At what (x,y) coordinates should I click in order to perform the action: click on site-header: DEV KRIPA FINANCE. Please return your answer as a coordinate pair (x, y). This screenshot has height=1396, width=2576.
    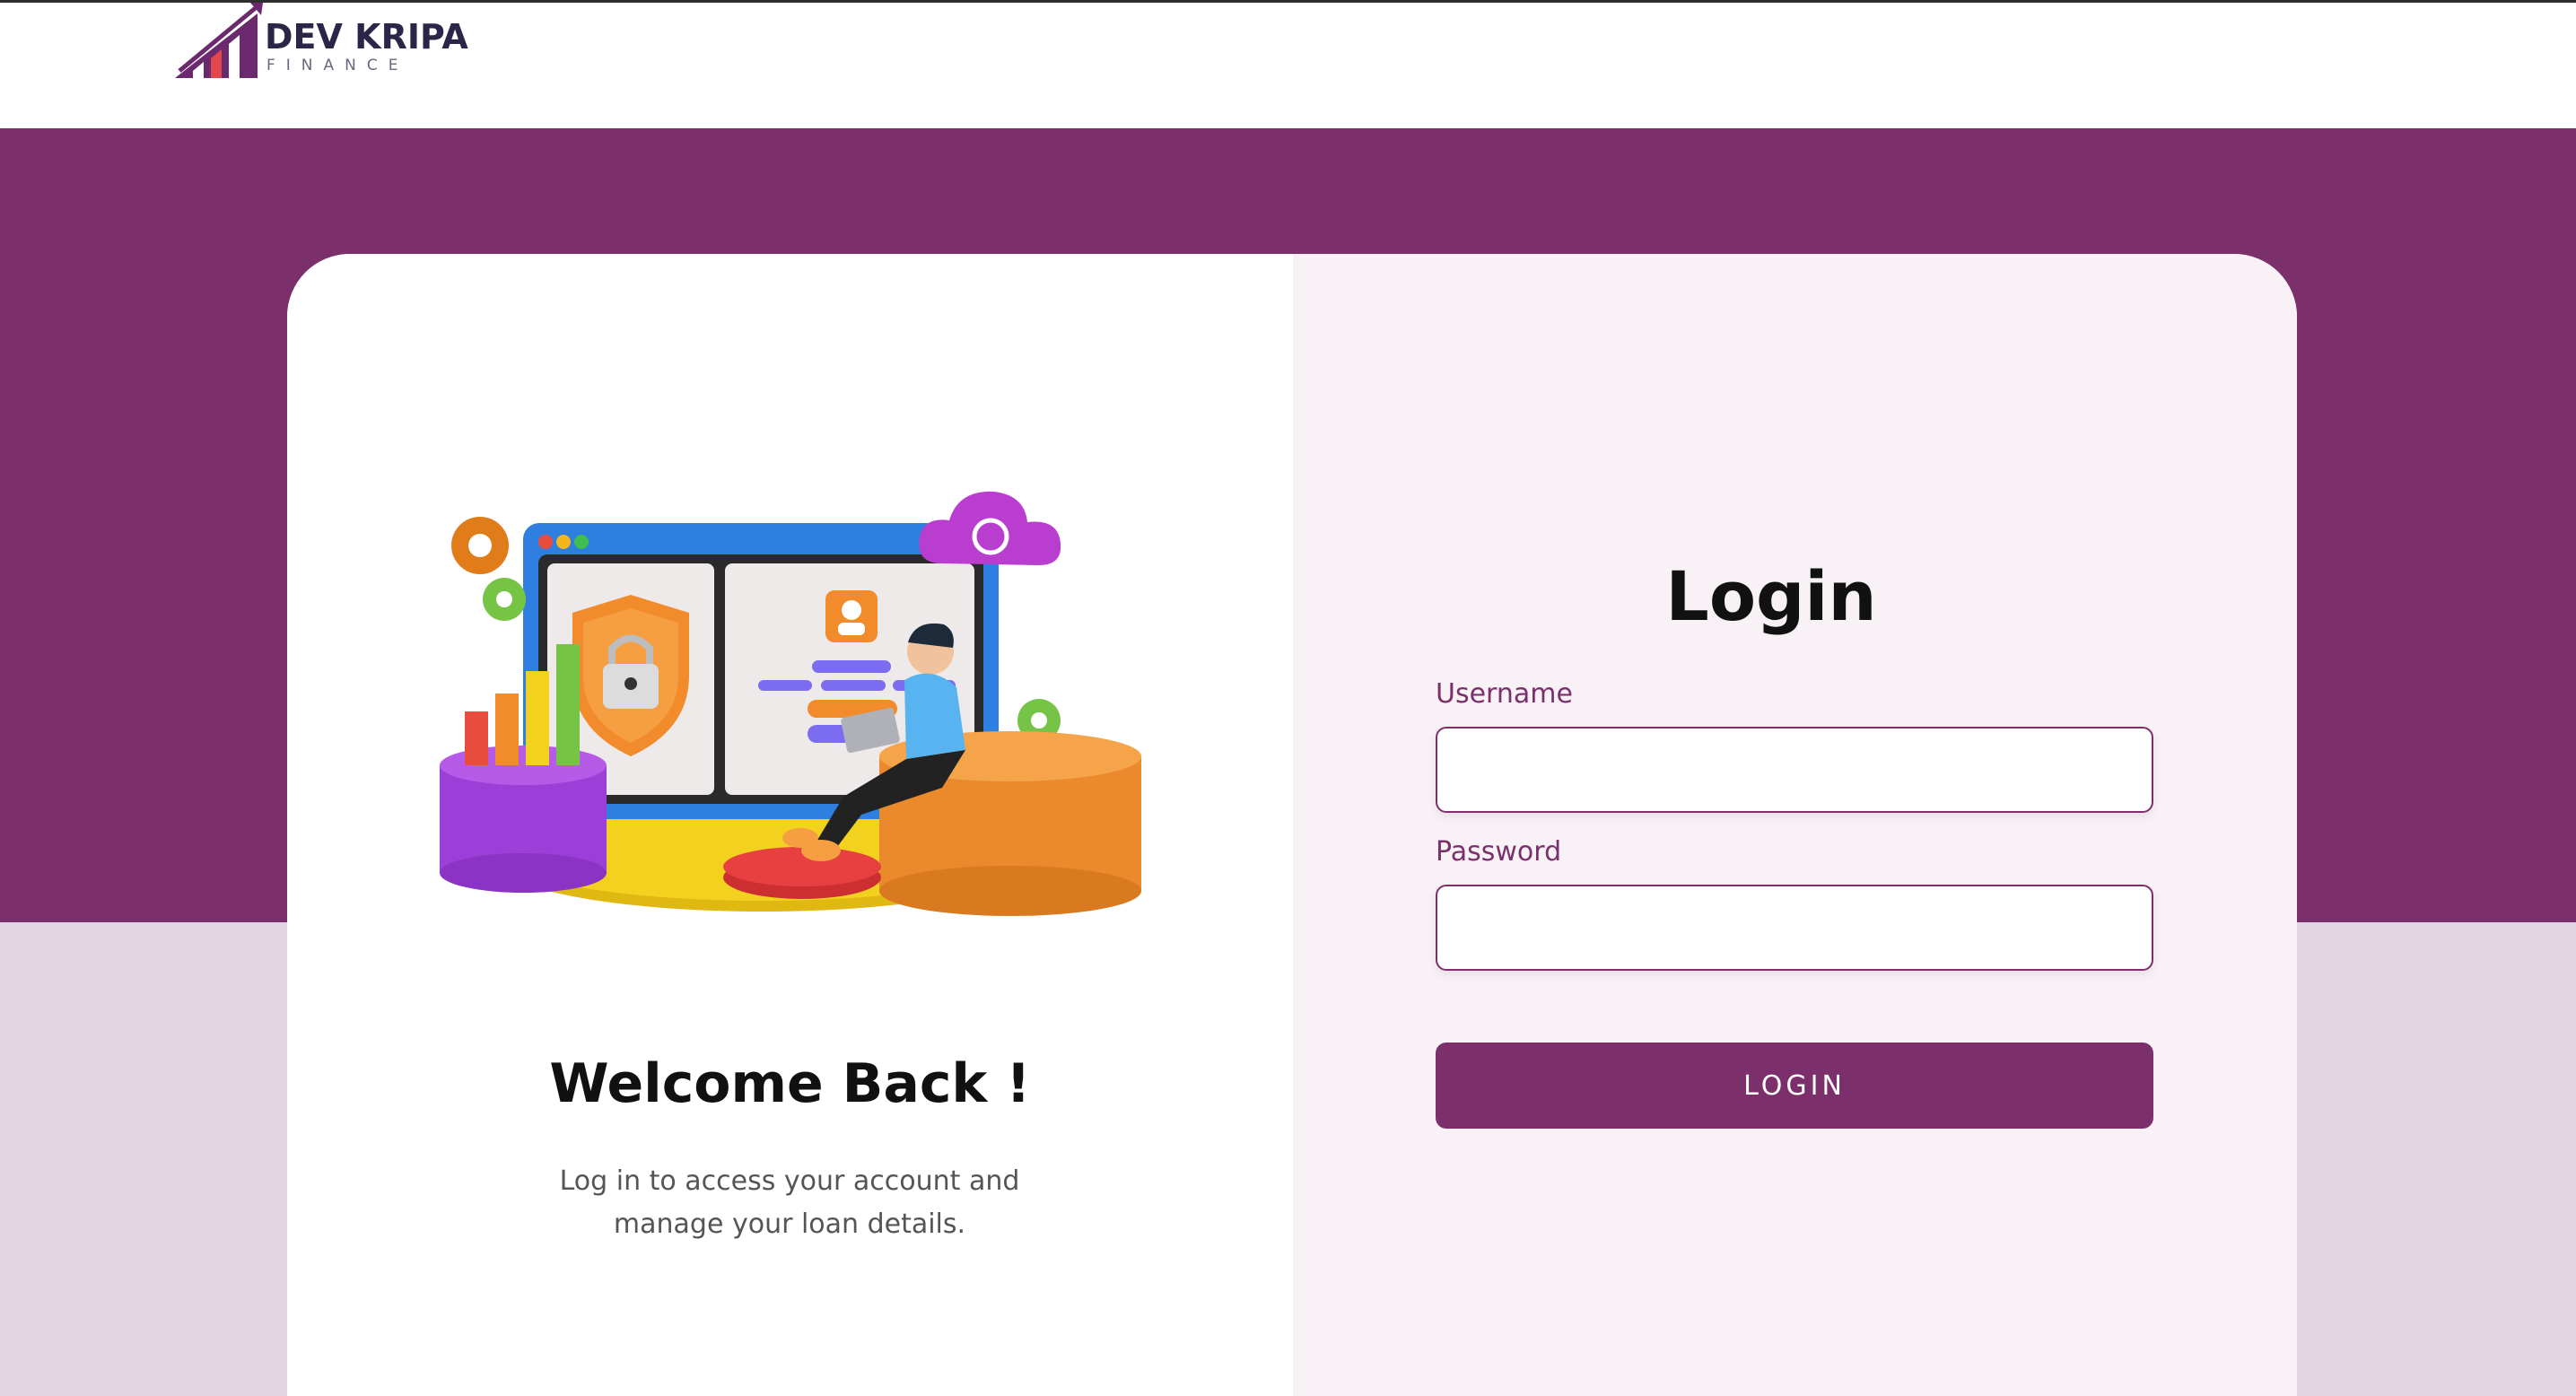
    Looking at the image, I should click on (1288, 65).